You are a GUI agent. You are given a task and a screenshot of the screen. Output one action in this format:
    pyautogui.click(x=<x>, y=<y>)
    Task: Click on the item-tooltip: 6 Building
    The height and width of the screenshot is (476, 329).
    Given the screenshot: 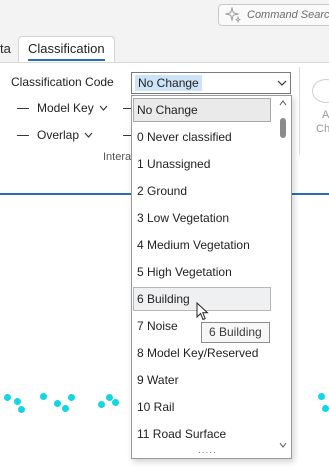 What is the action you would take?
    pyautogui.click(x=235, y=332)
    